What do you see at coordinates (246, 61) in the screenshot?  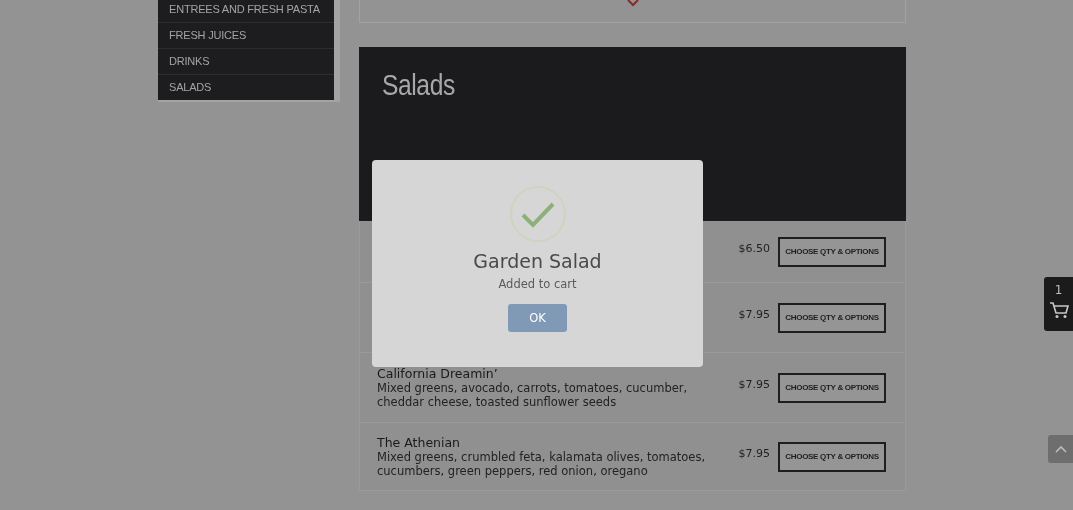 I see `sidebar-item: DRINKS` at bounding box center [246, 61].